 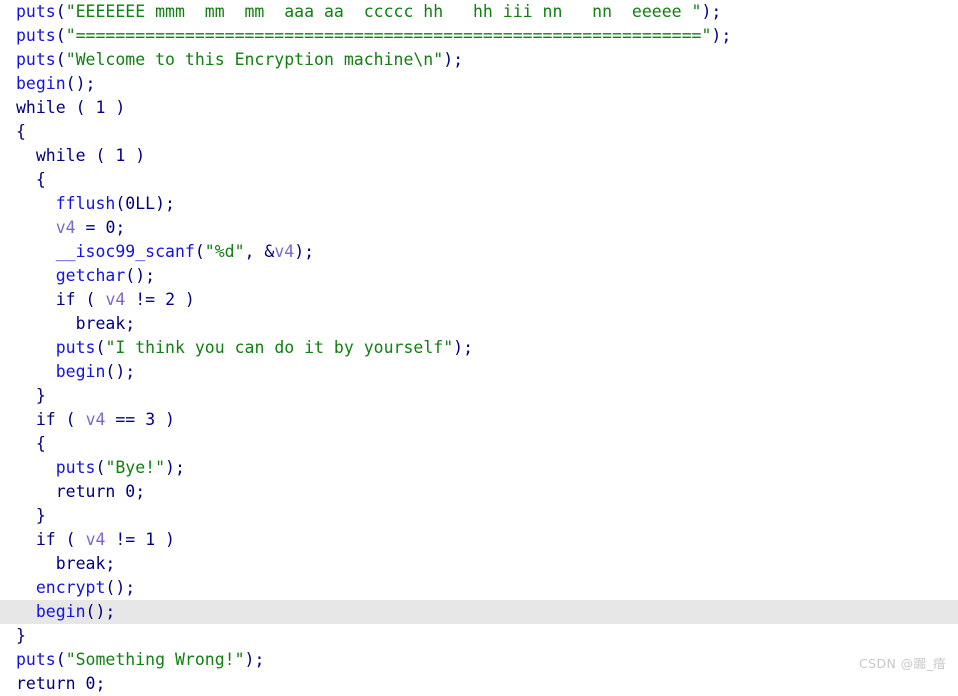 What do you see at coordinates (140, 203) in the screenshot?
I see `code-token-num: 0LL` at bounding box center [140, 203].